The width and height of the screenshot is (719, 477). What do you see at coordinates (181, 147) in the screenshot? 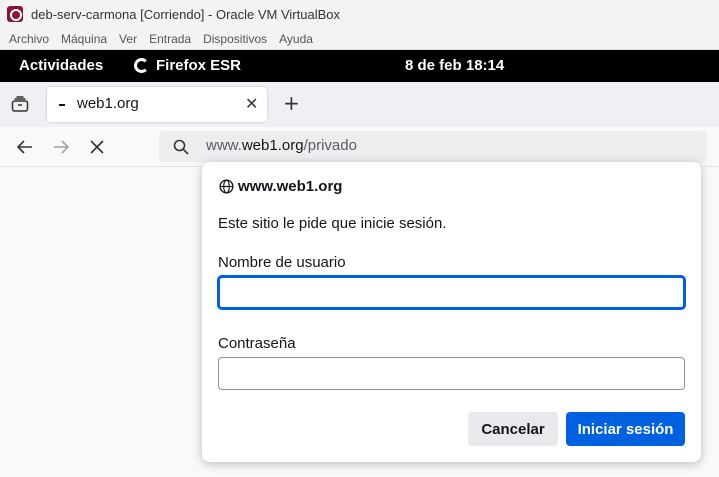
I see `search-icon` at bounding box center [181, 147].